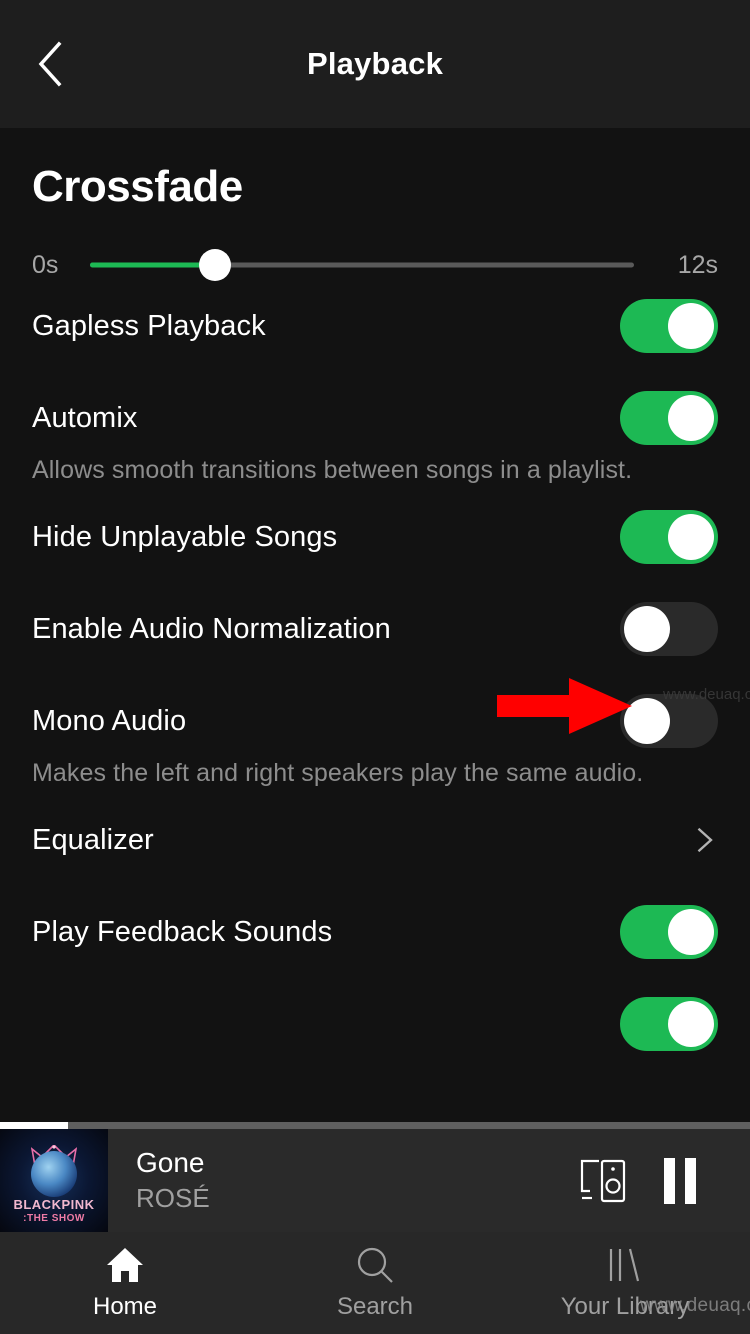  What do you see at coordinates (54, 1174) in the screenshot?
I see `globe-graphic` at bounding box center [54, 1174].